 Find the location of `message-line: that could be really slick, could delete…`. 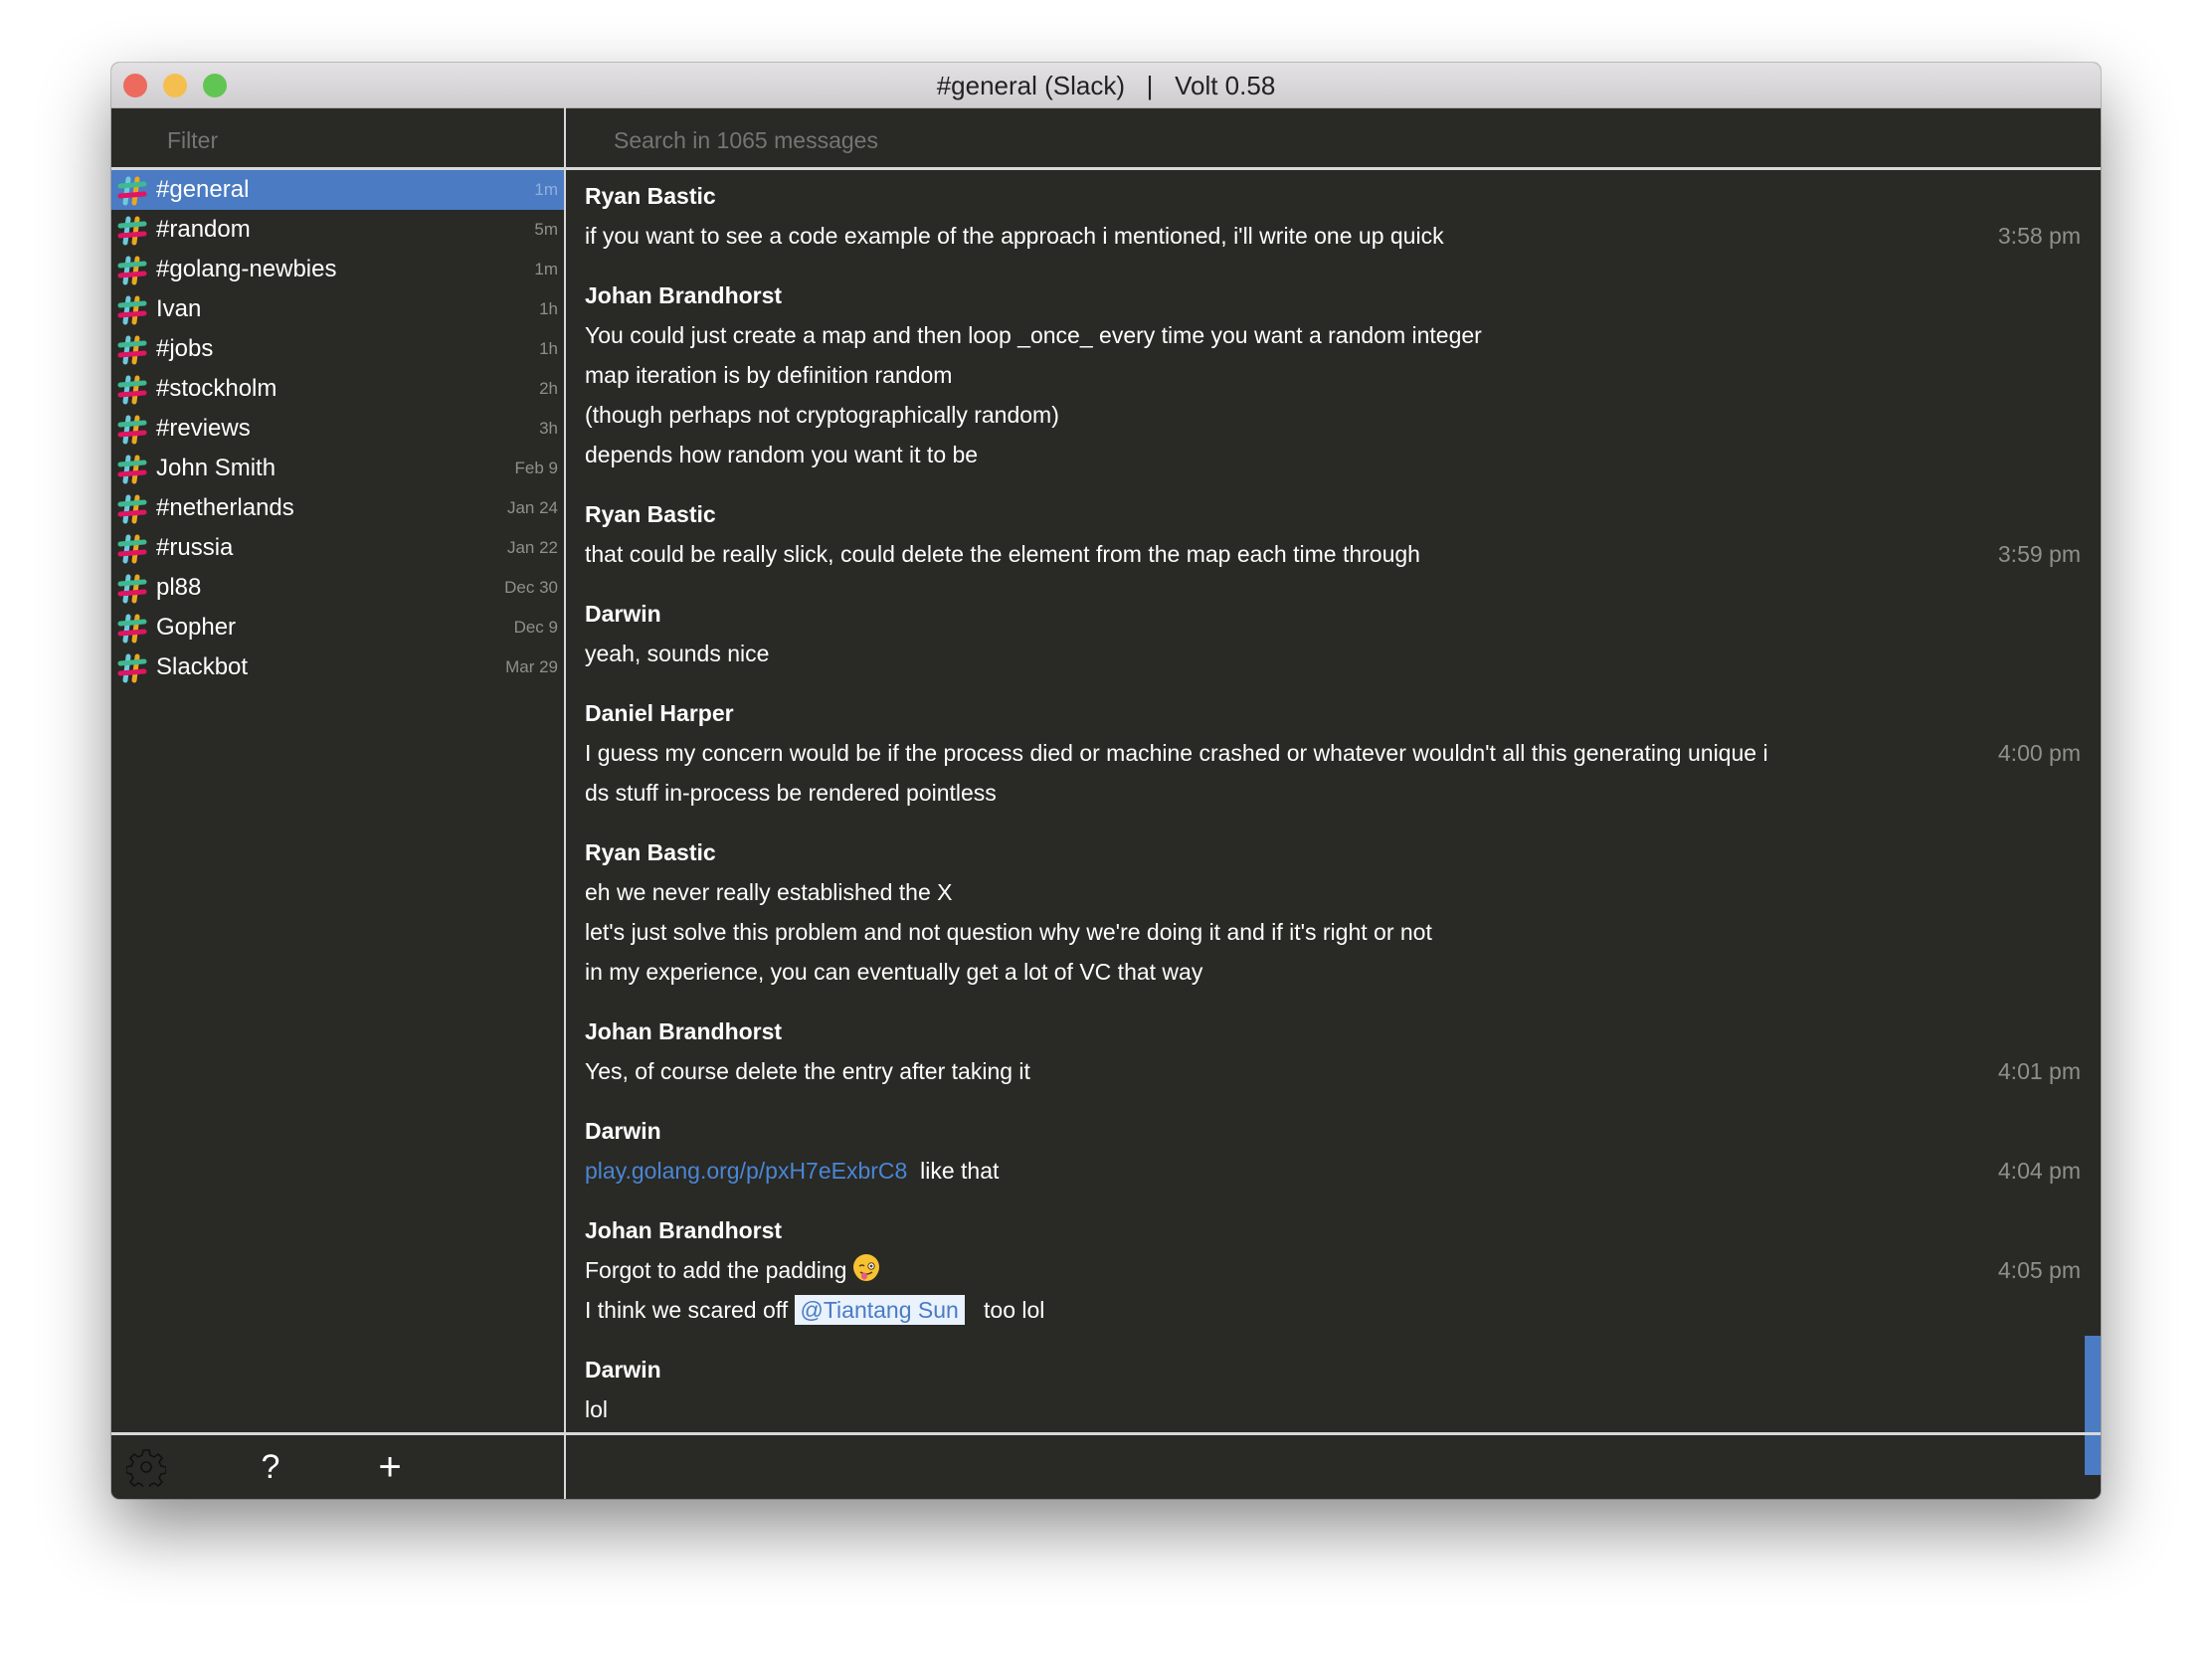

message-line: that could be really slick, could delete… is located at coordinates (1333, 554).